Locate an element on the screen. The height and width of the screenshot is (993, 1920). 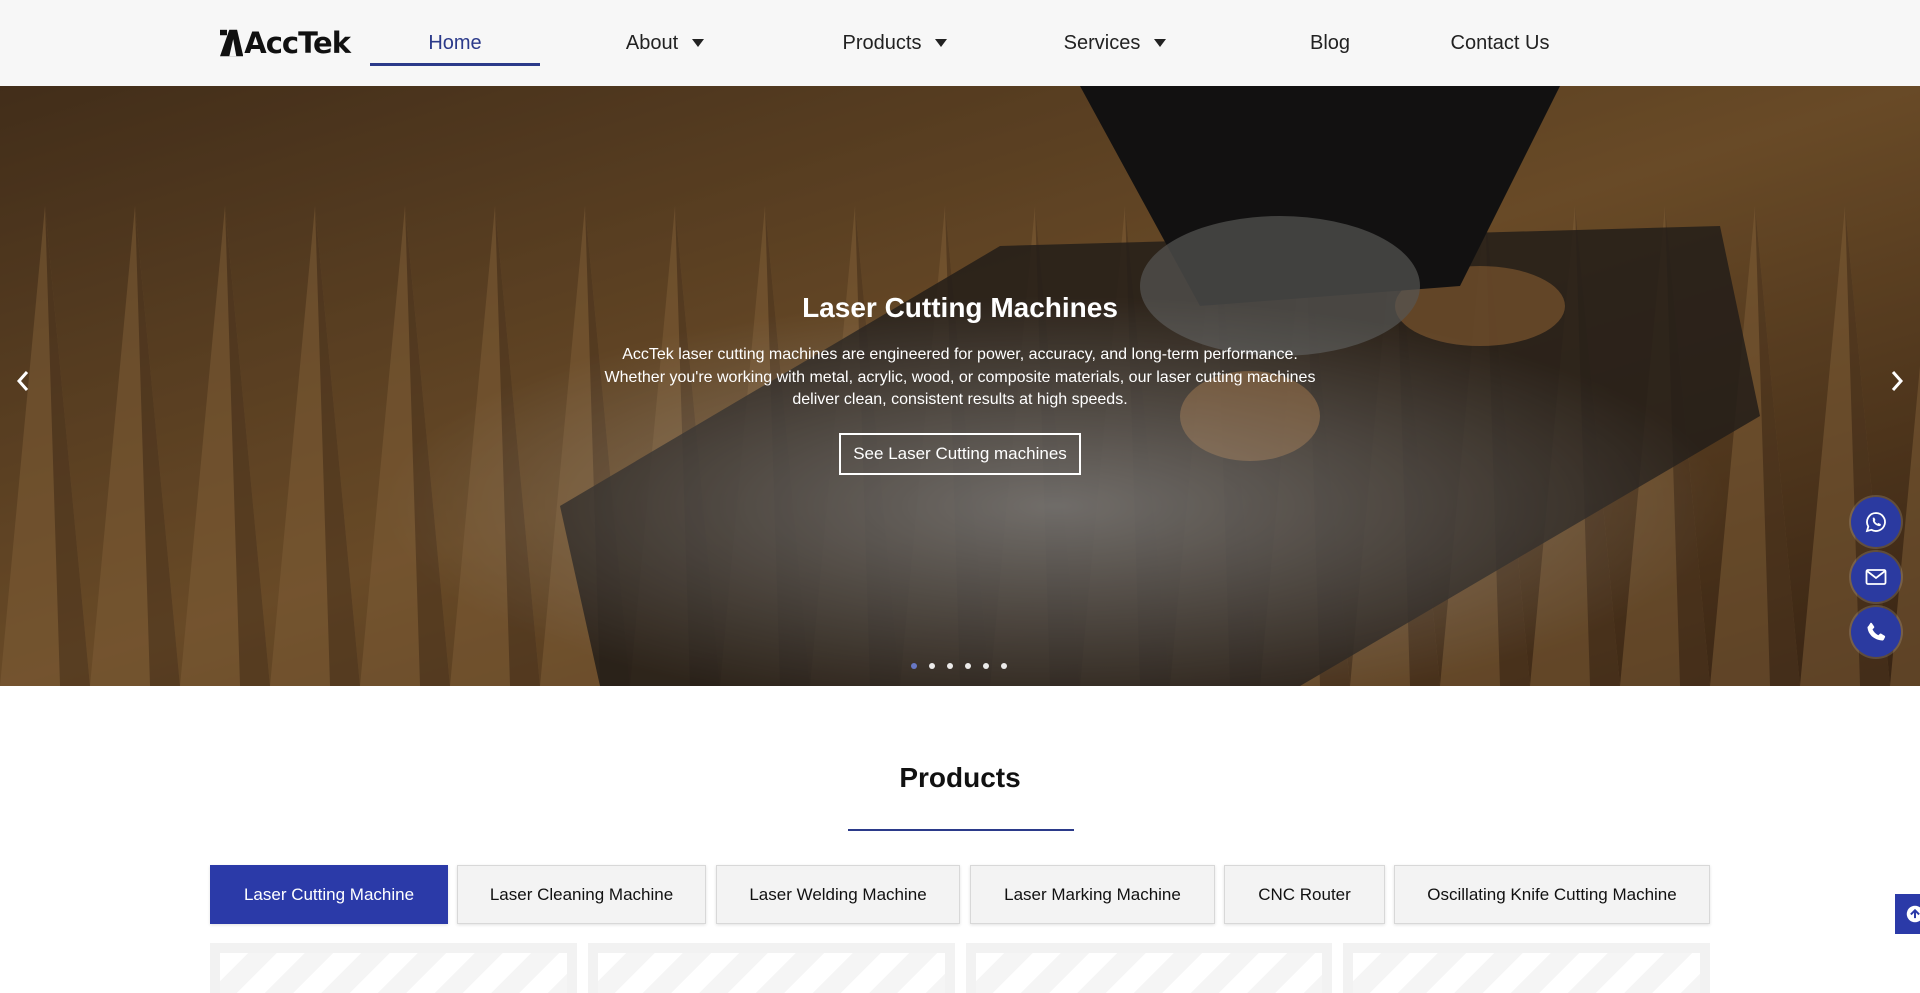
nav-item-home: Home is located at coordinates (455, 43).